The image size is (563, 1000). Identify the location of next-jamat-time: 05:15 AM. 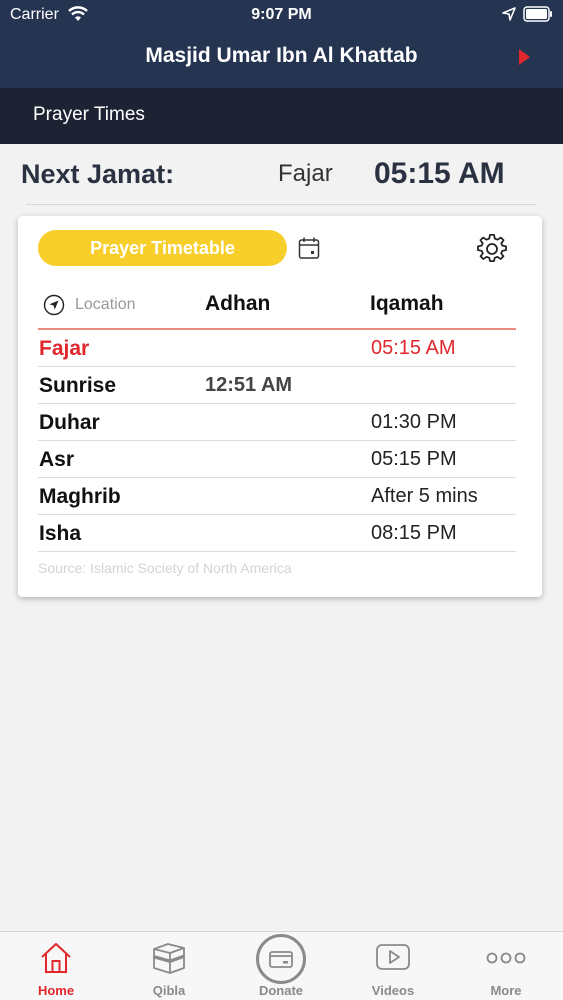
(439, 173).